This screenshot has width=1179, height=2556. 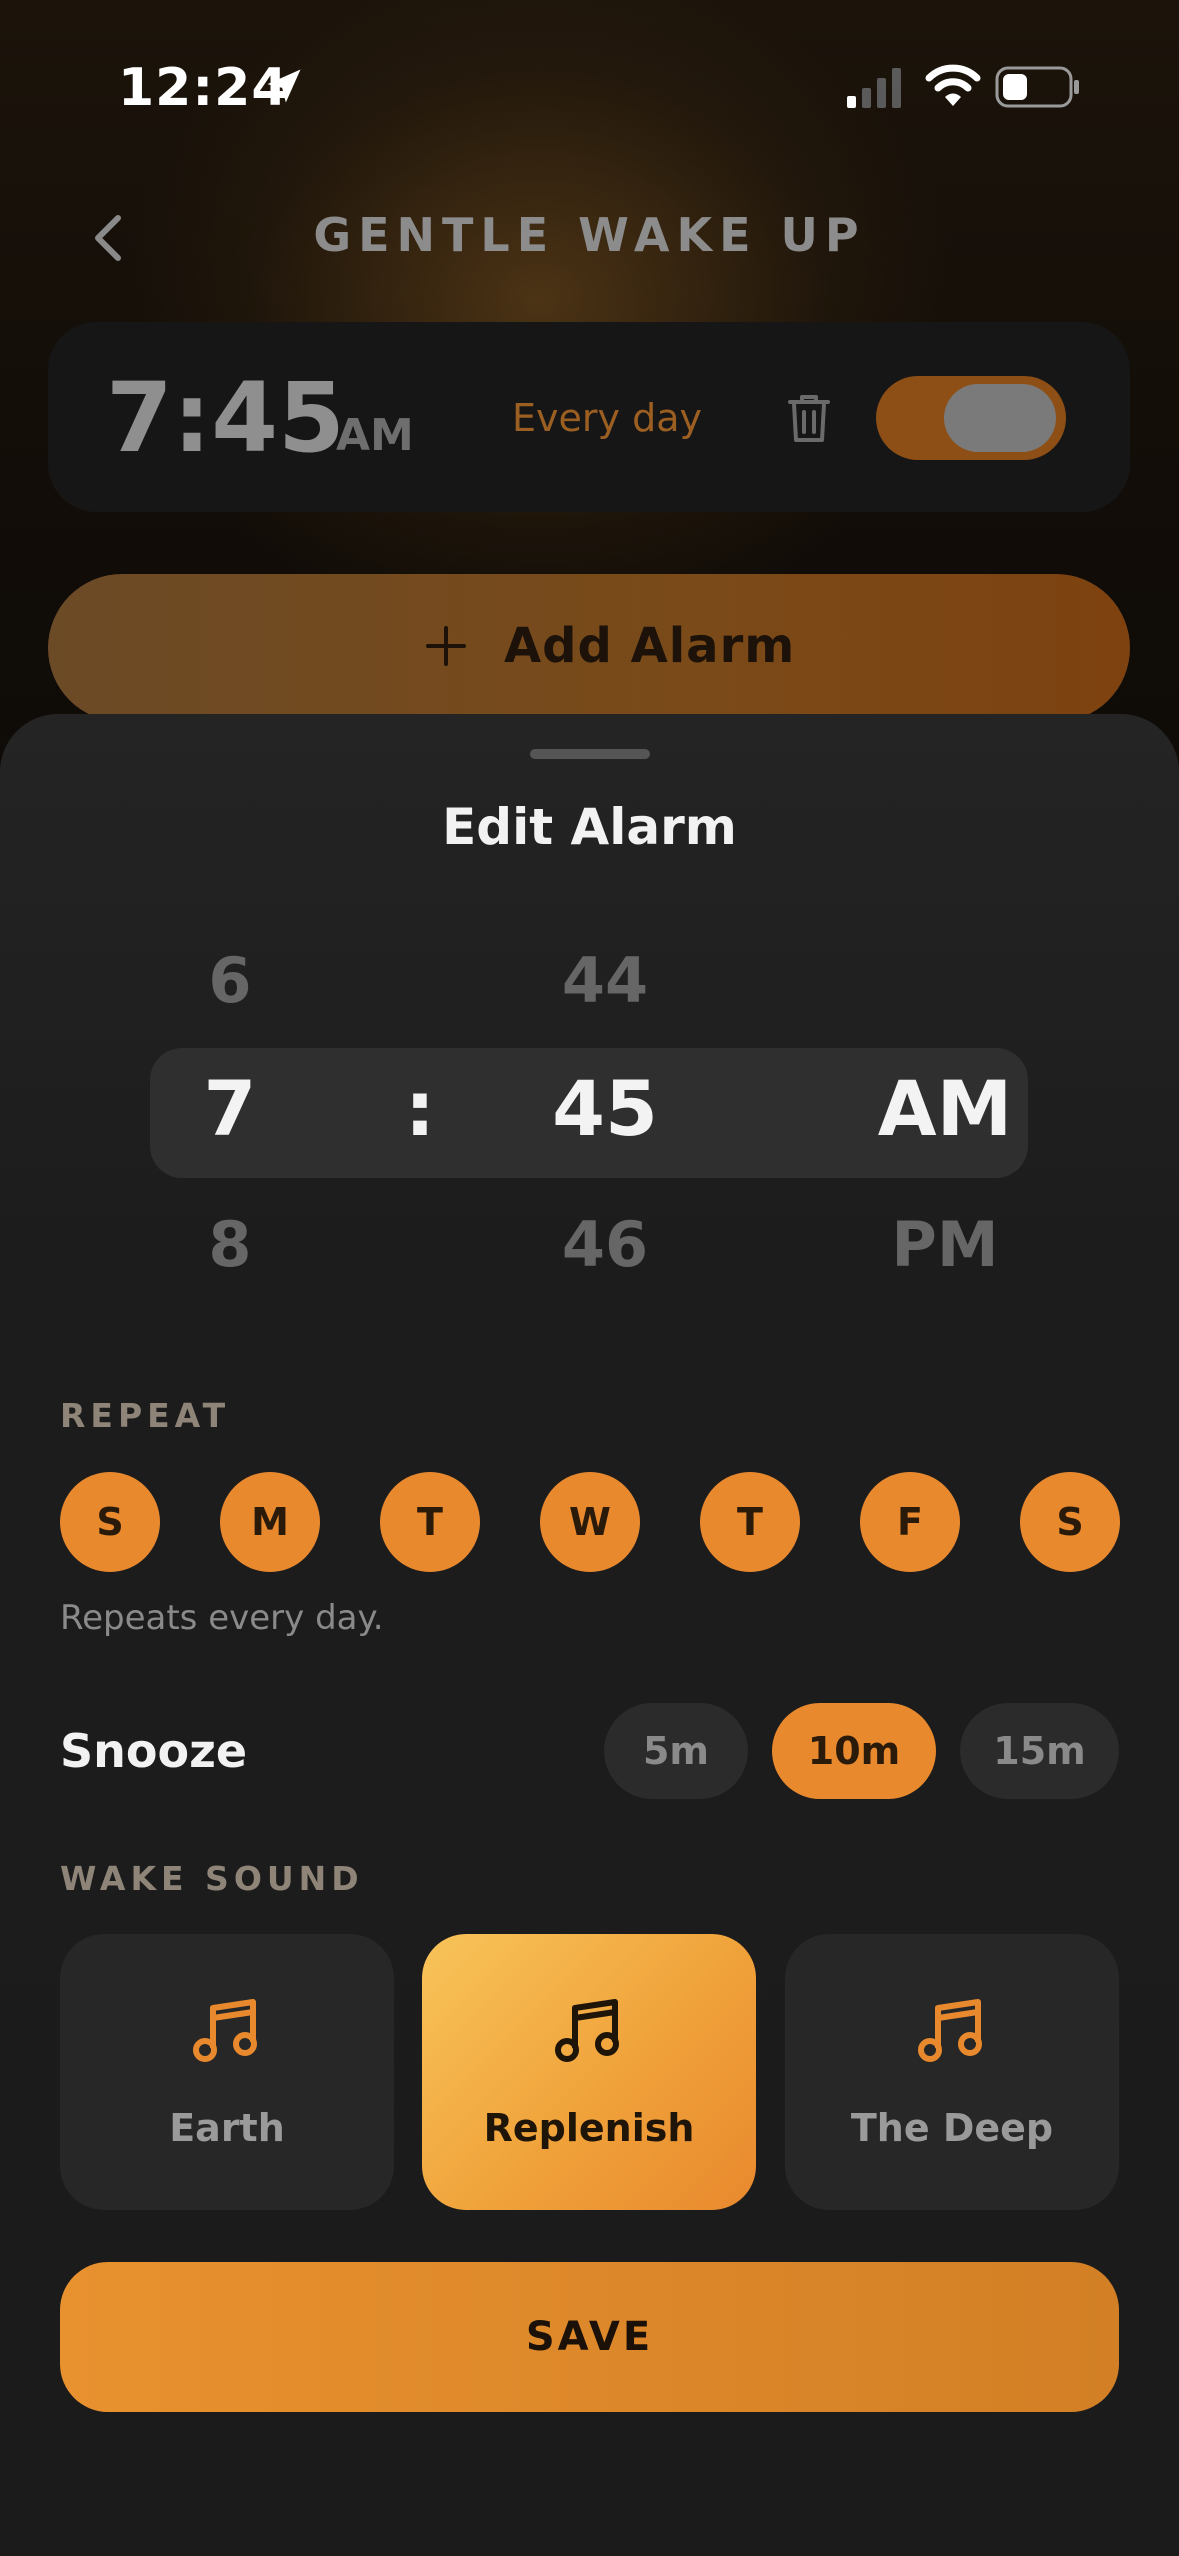 I want to click on repeat-label: REPEAT, so click(x=145, y=1415).